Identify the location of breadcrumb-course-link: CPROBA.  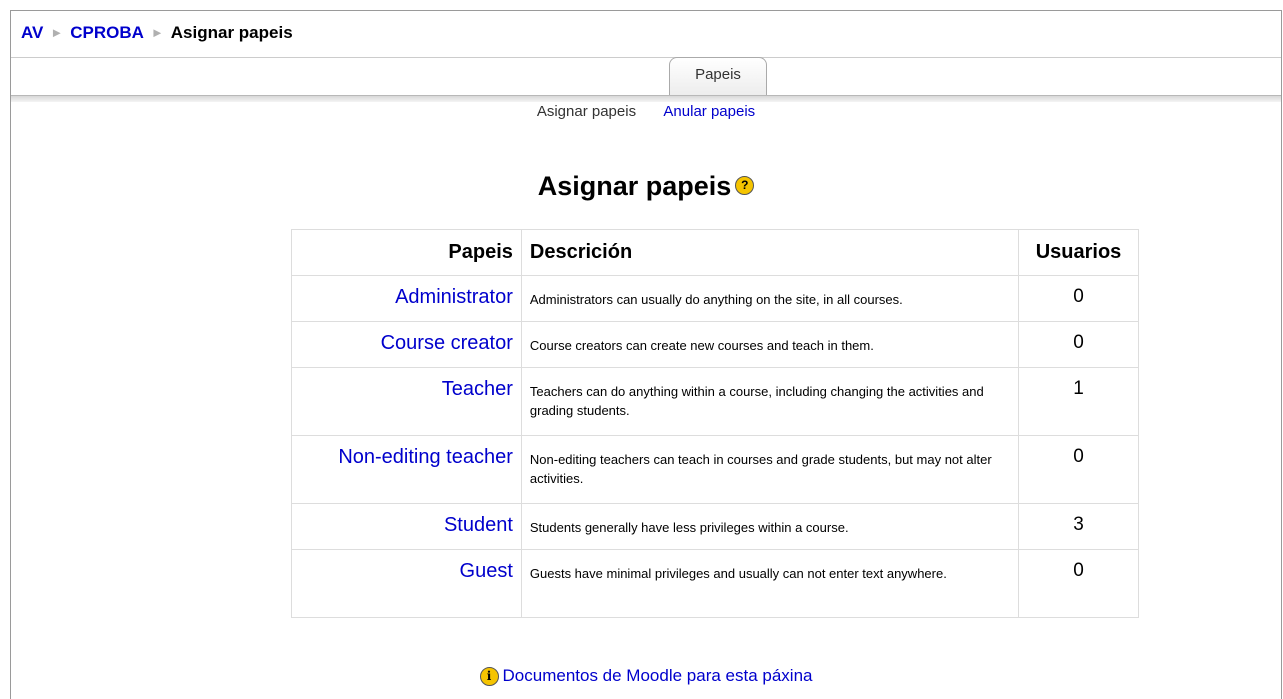
(107, 32).